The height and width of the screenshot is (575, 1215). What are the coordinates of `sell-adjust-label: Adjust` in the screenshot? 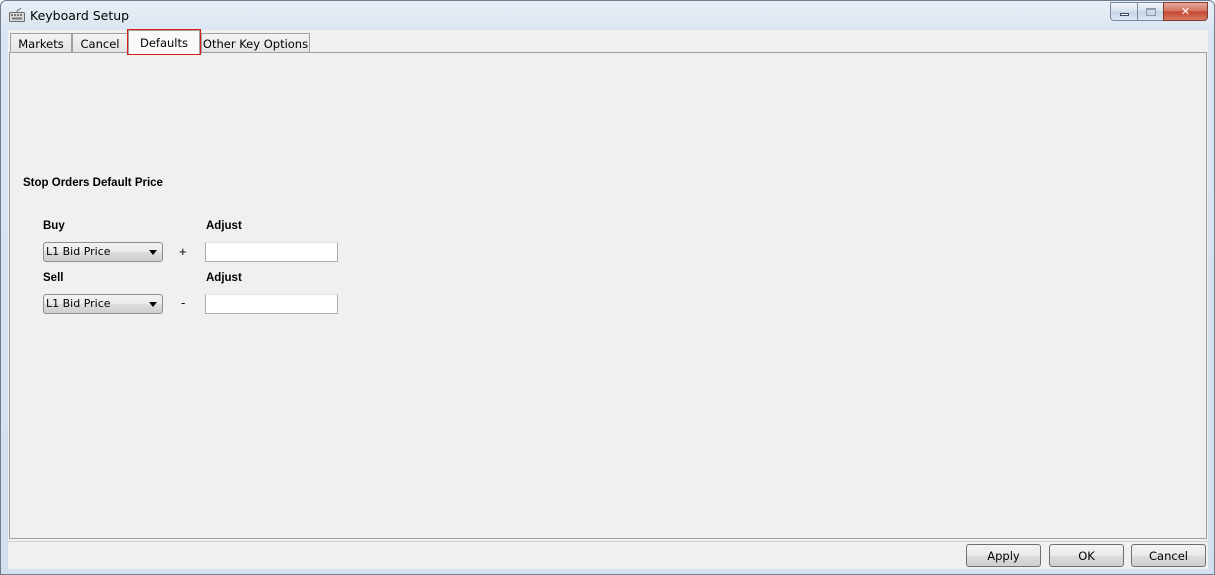 It's located at (224, 278).